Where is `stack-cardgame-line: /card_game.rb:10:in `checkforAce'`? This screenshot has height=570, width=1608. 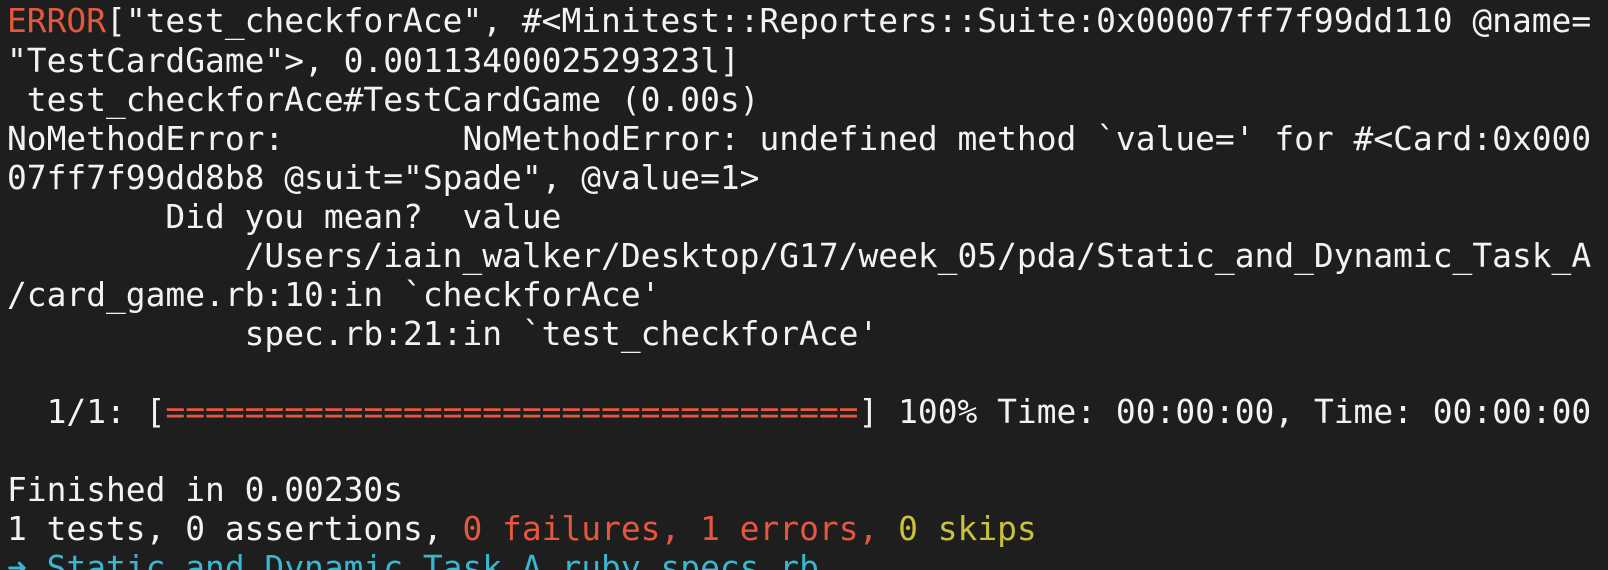 stack-cardgame-line: /card_game.rb:10:in `checkforAce' is located at coordinates (334, 294).